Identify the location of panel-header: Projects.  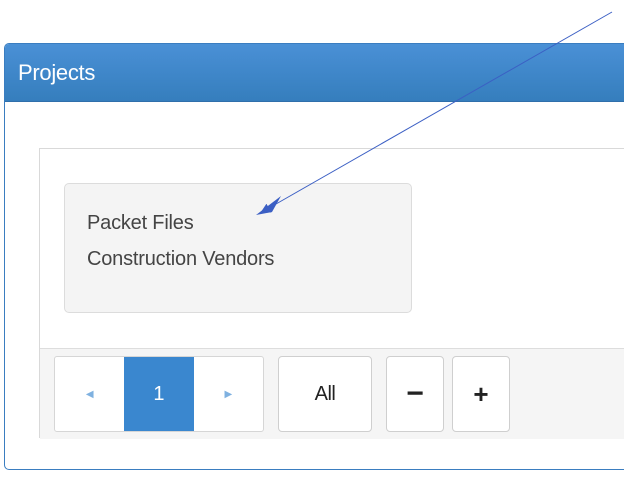
(314, 73).